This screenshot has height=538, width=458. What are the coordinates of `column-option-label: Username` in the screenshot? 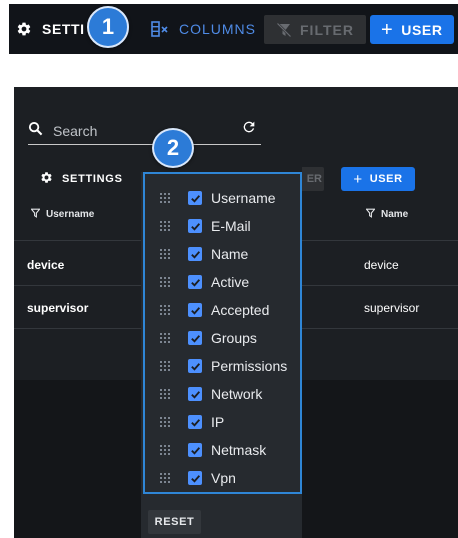 It's located at (243, 198).